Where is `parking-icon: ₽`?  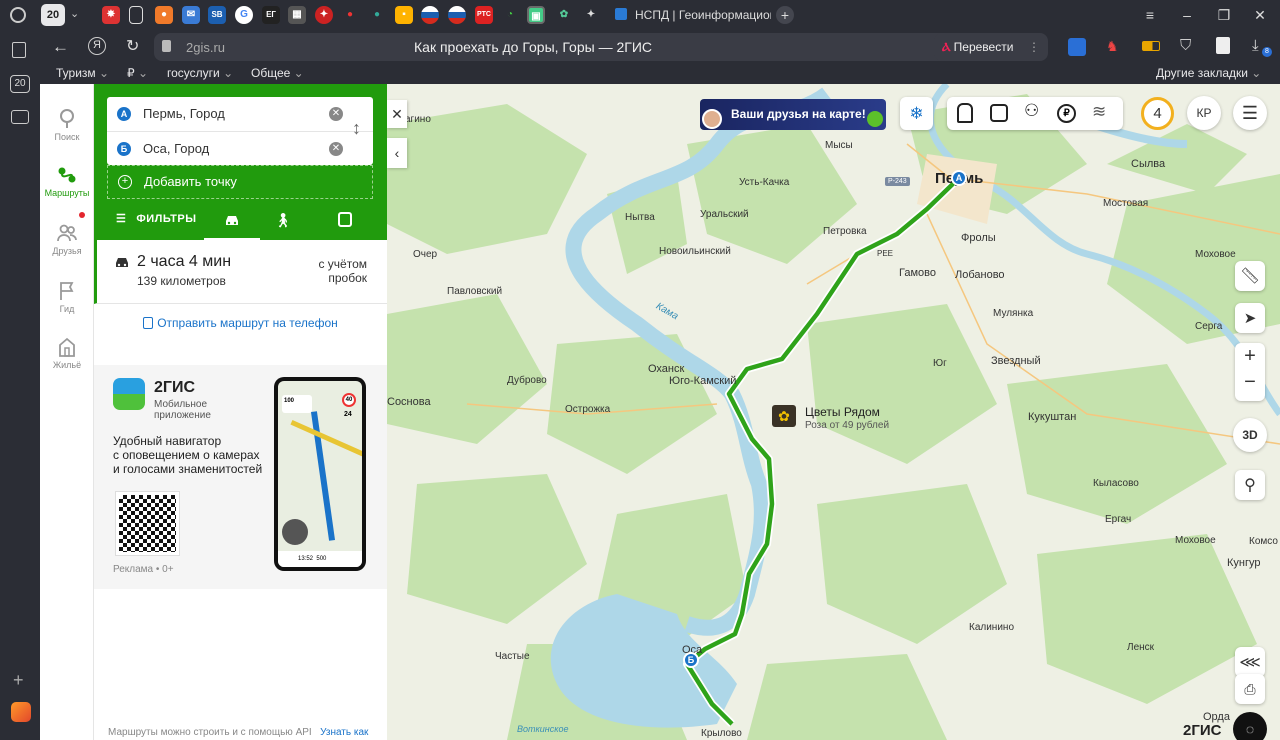
parking-icon: ₽ is located at coordinates (1066, 113).